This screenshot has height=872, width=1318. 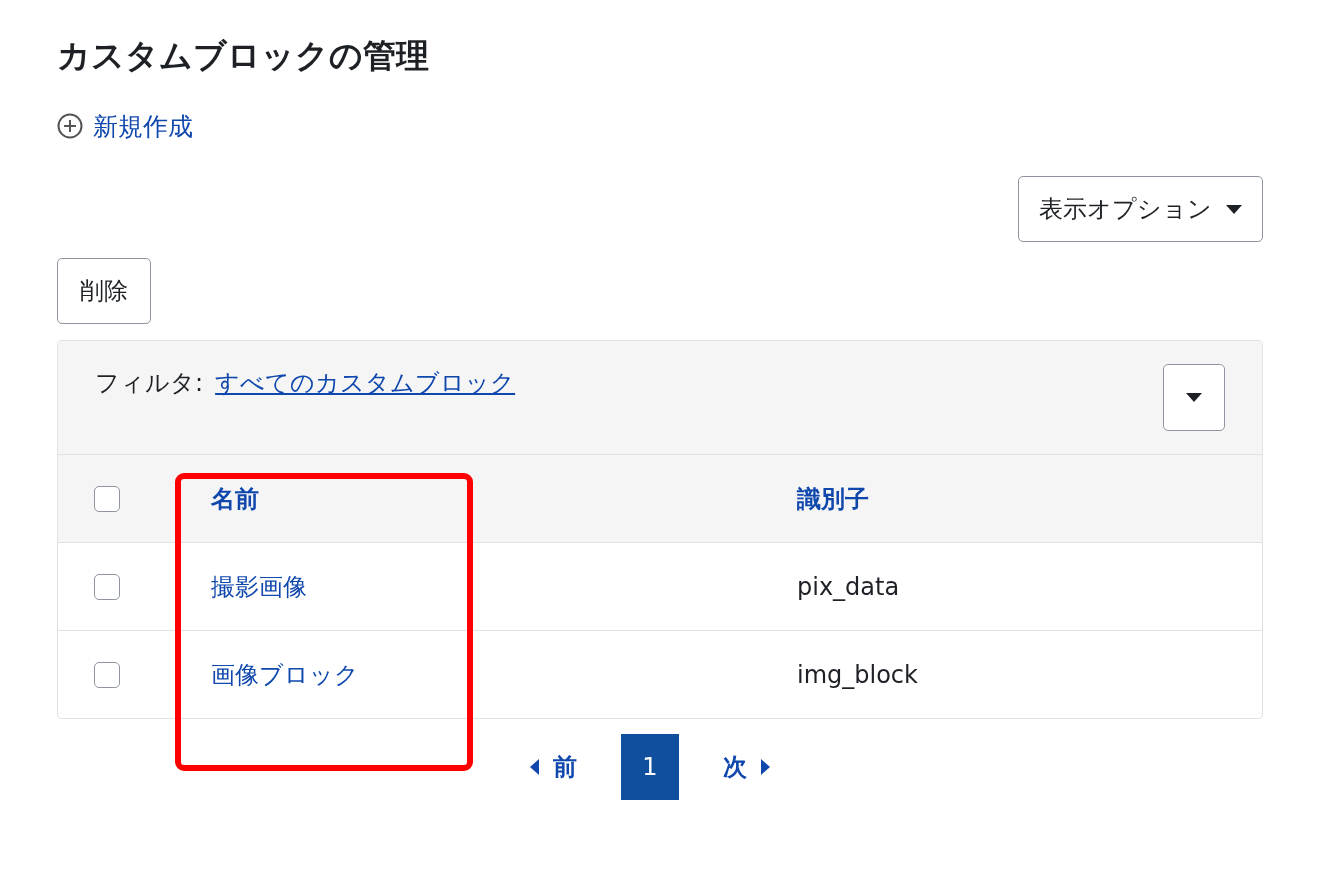 I want to click on new-link: 新規作成, so click(x=143, y=126).